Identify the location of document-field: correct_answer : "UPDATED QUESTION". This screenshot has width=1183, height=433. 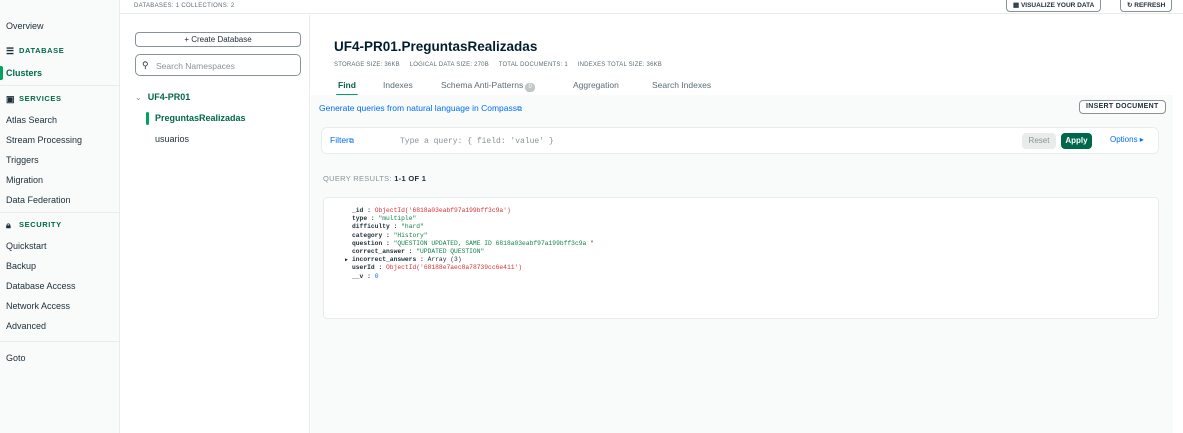
(473, 252).